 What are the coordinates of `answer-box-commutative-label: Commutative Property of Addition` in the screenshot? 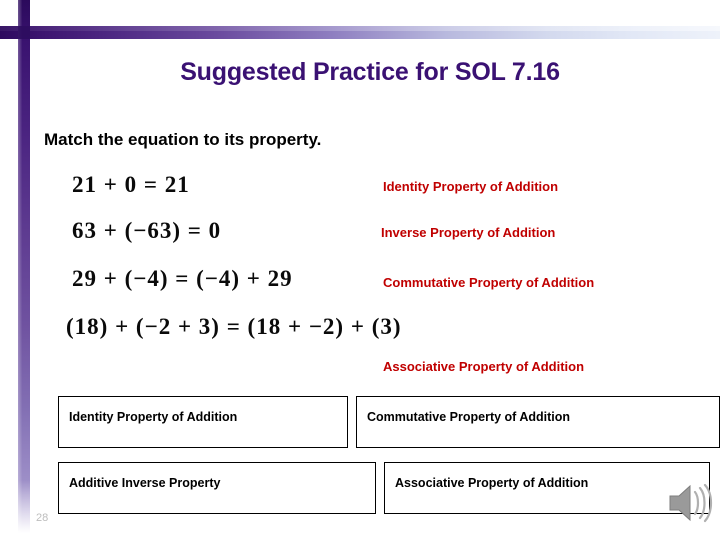 It's located at (469, 417).